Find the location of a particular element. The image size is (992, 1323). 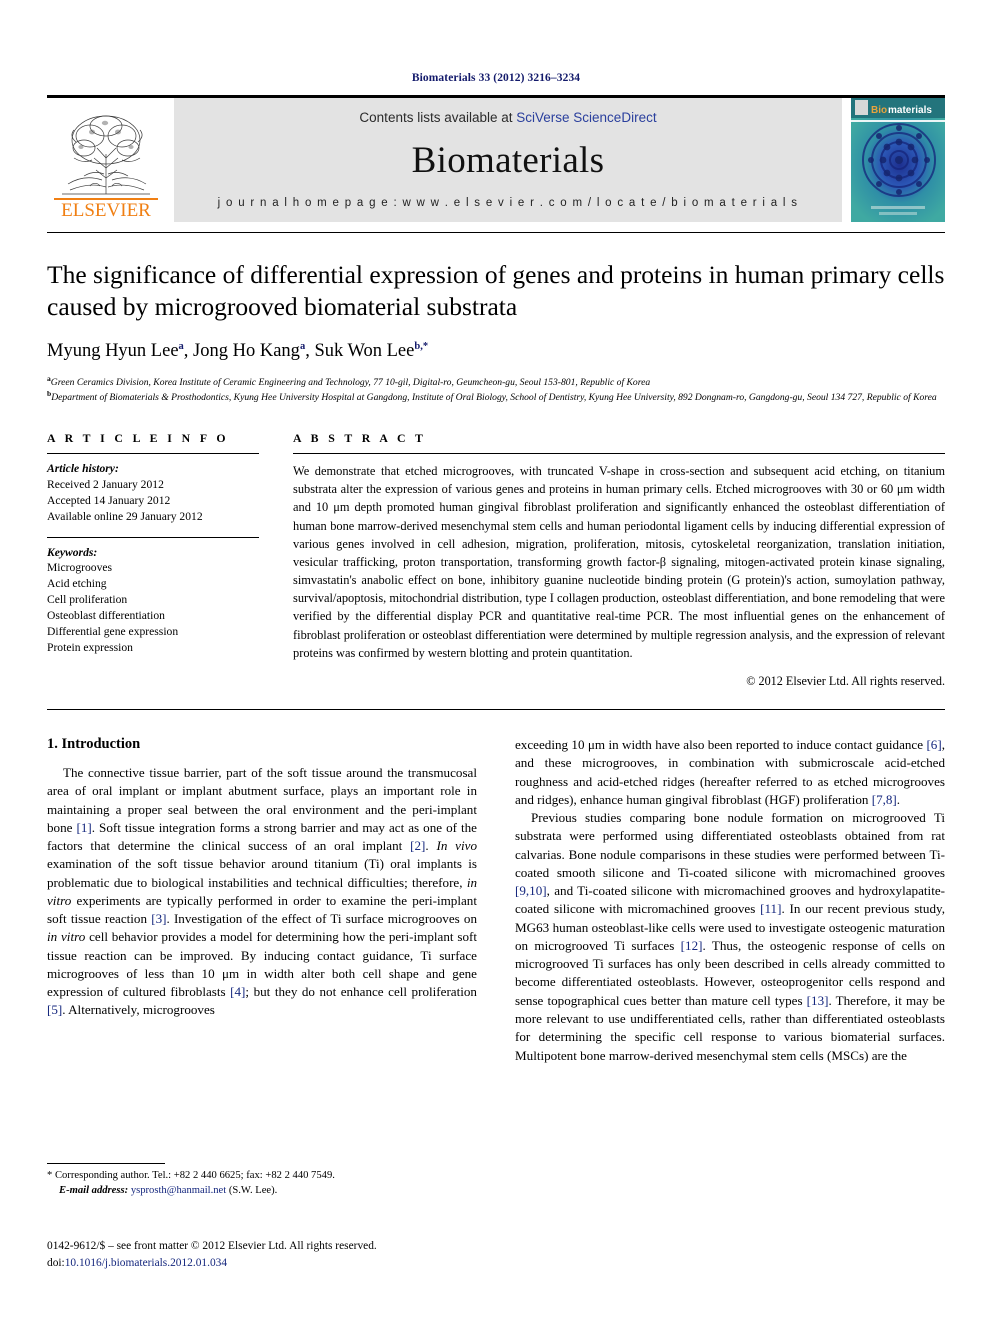

doi-link: 10.1016/j.biomaterials.2012.01.034 is located at coordinates (146, 1263).